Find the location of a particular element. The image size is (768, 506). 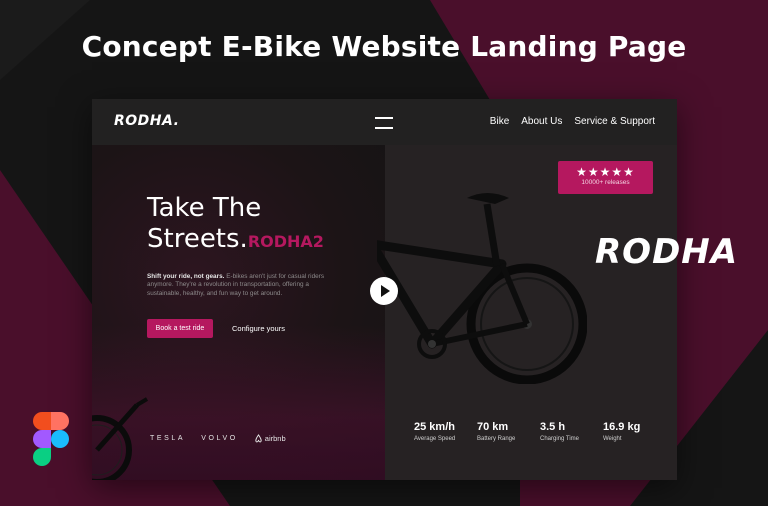

hero-title-accent: RODHA2 is located at coordinates (285, 241).